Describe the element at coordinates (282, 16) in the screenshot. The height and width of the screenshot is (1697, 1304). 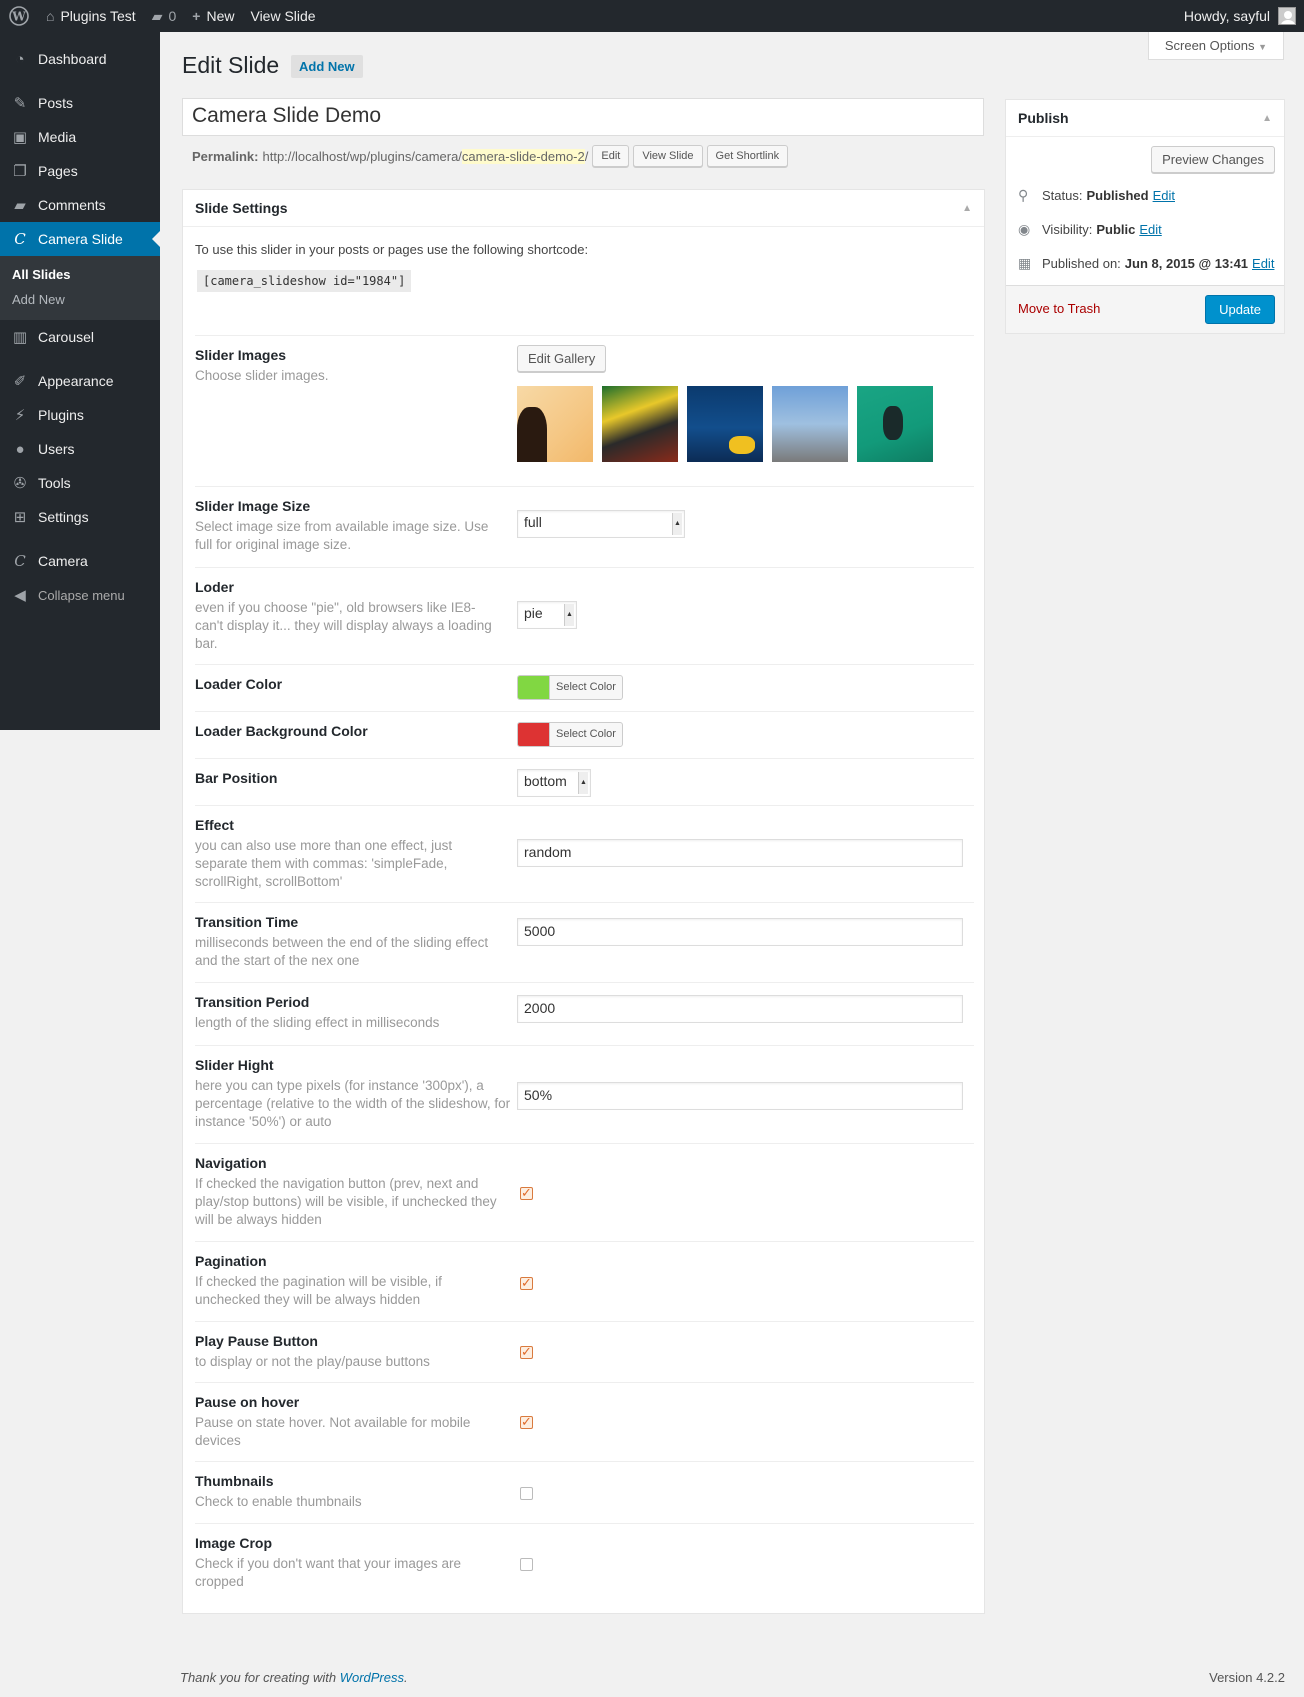
I see `view-slide-link: View Slide` at that location.